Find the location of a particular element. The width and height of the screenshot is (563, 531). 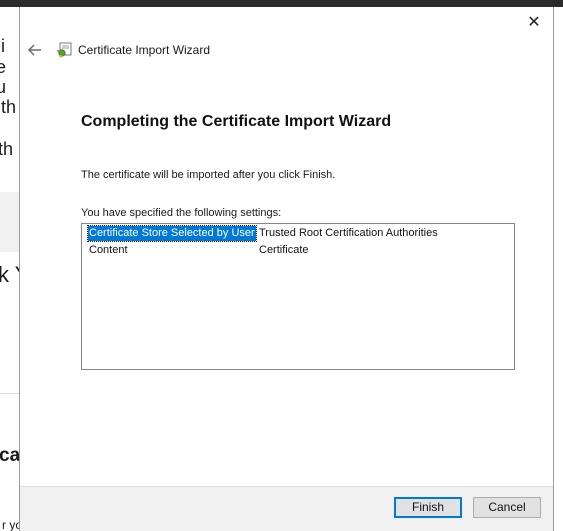

setting-name: Content is located at coordinates (108, 250).